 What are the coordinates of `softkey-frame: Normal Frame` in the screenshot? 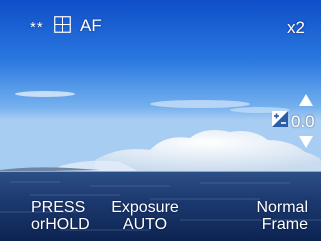 It's located at (282, 216).